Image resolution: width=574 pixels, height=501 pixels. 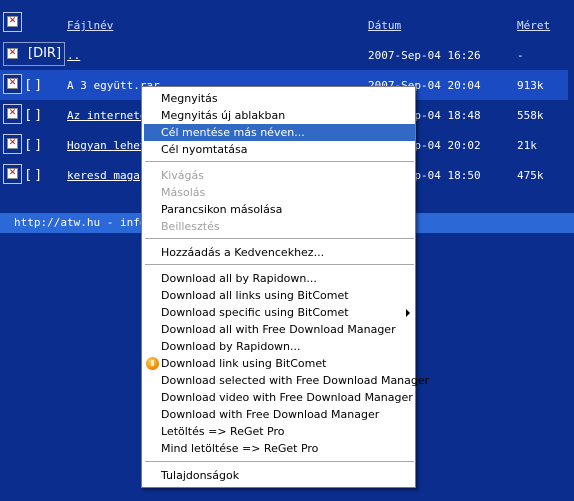 I want to click on menu-item-open-new-window: Megnyitás új ablakban, so click(x=279, y=115).